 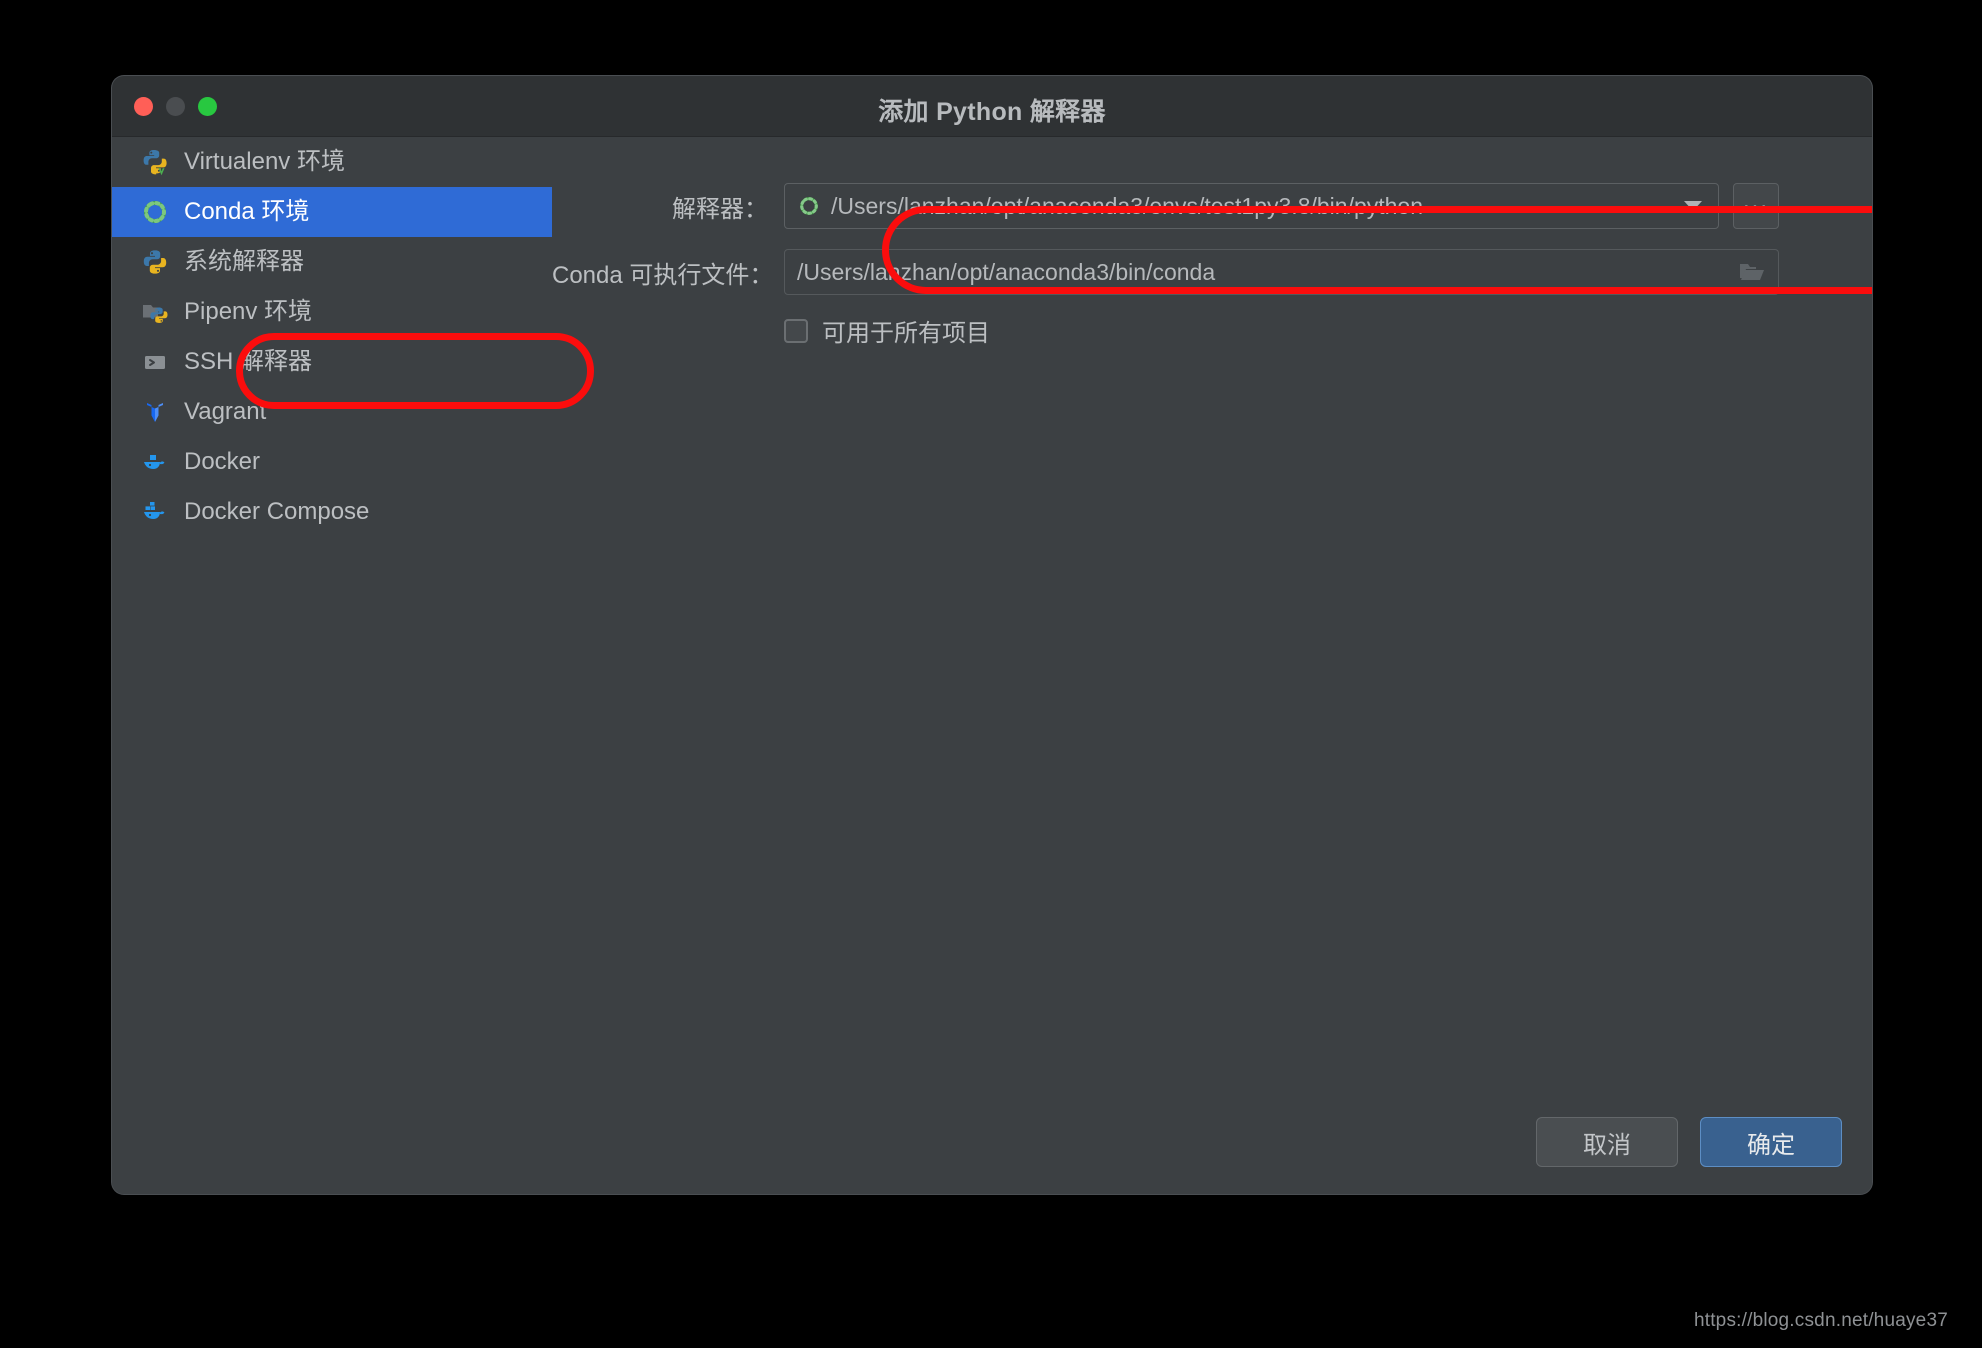 I want to click on sidebar-item-label: 系统解释器, so click(x=244, y=261).